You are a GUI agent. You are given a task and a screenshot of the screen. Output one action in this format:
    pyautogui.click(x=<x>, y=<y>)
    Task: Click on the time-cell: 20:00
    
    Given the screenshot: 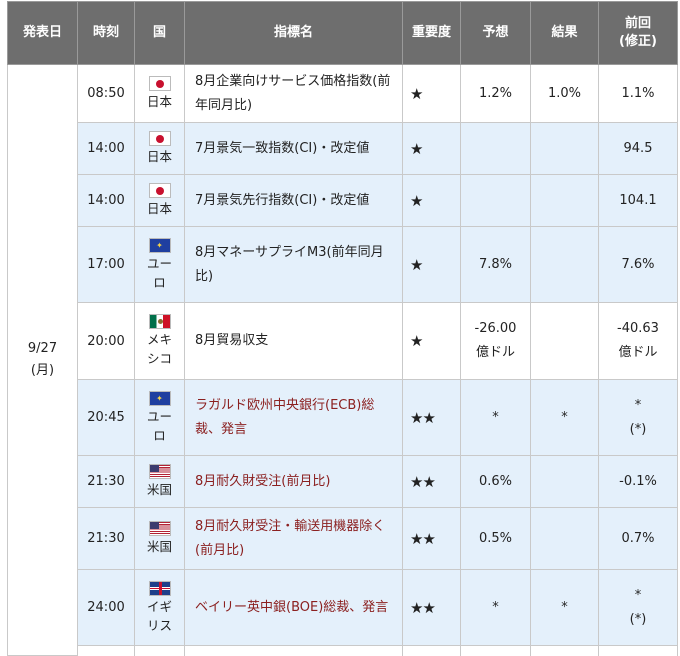 What is the action you would take?
    pyautogui.click(x=106, y=341)
    